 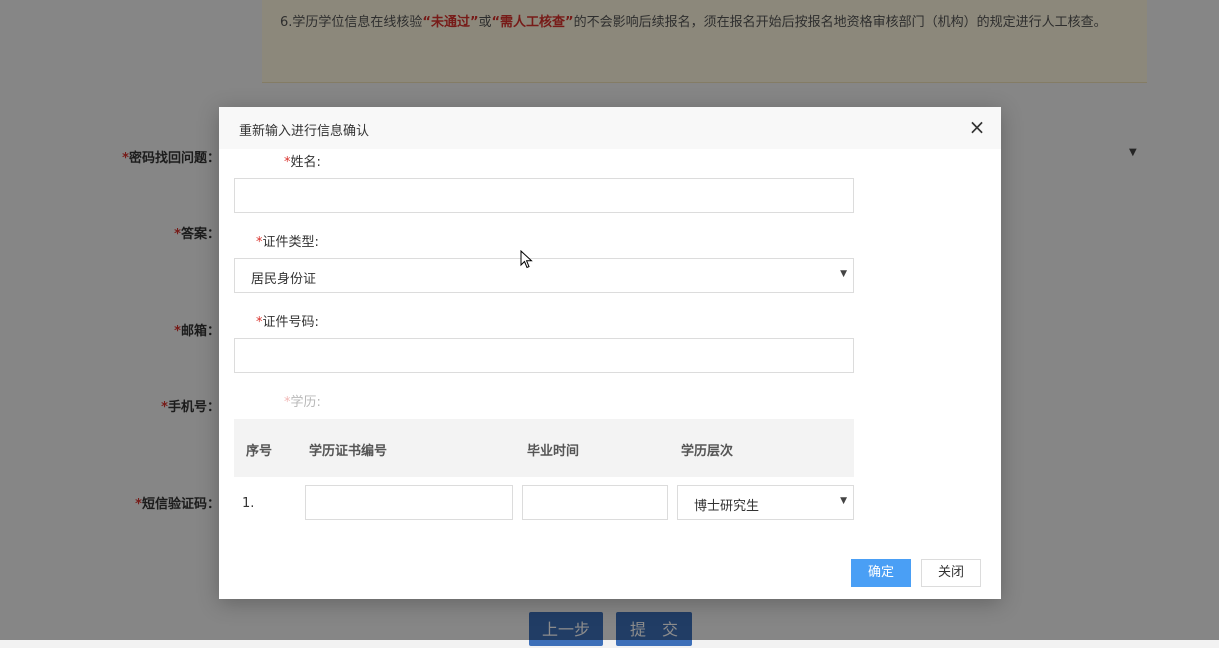 I want to click on cert-no-input, so click(x=409, y=502).